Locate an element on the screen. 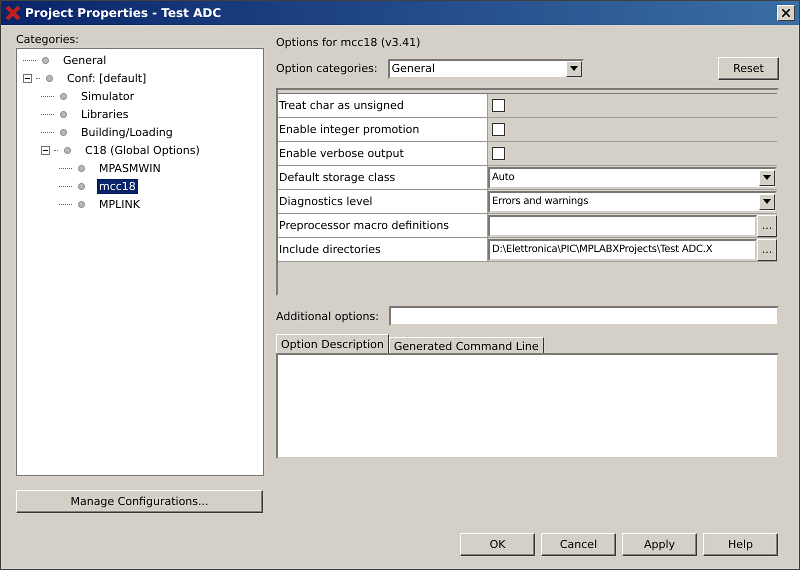 The width and height of the screenshot is (800, 570). tab: Generated Command Line is located at coordinates (466, 345).